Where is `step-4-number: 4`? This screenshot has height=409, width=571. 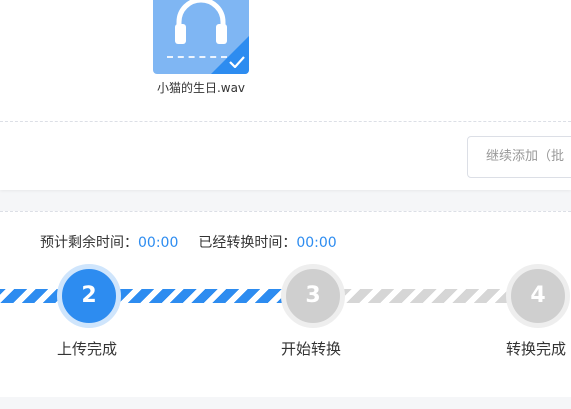
step-4-number: 4 is located at coordinates (538, 295).